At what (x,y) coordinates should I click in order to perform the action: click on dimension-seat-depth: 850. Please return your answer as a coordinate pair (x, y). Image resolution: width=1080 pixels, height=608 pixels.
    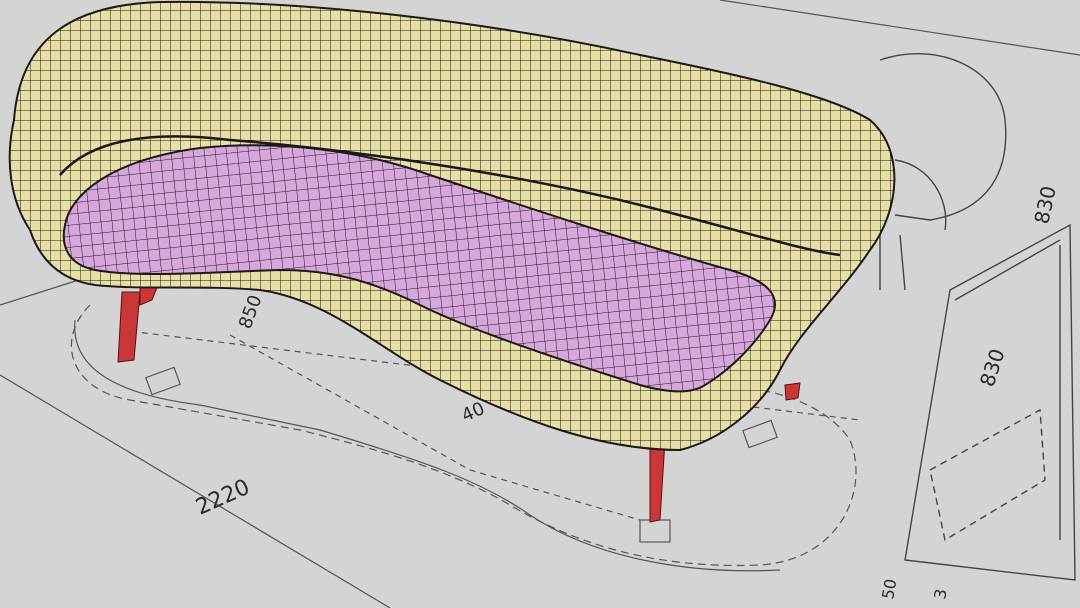
    Looking at the image, I should click on (250, 311).